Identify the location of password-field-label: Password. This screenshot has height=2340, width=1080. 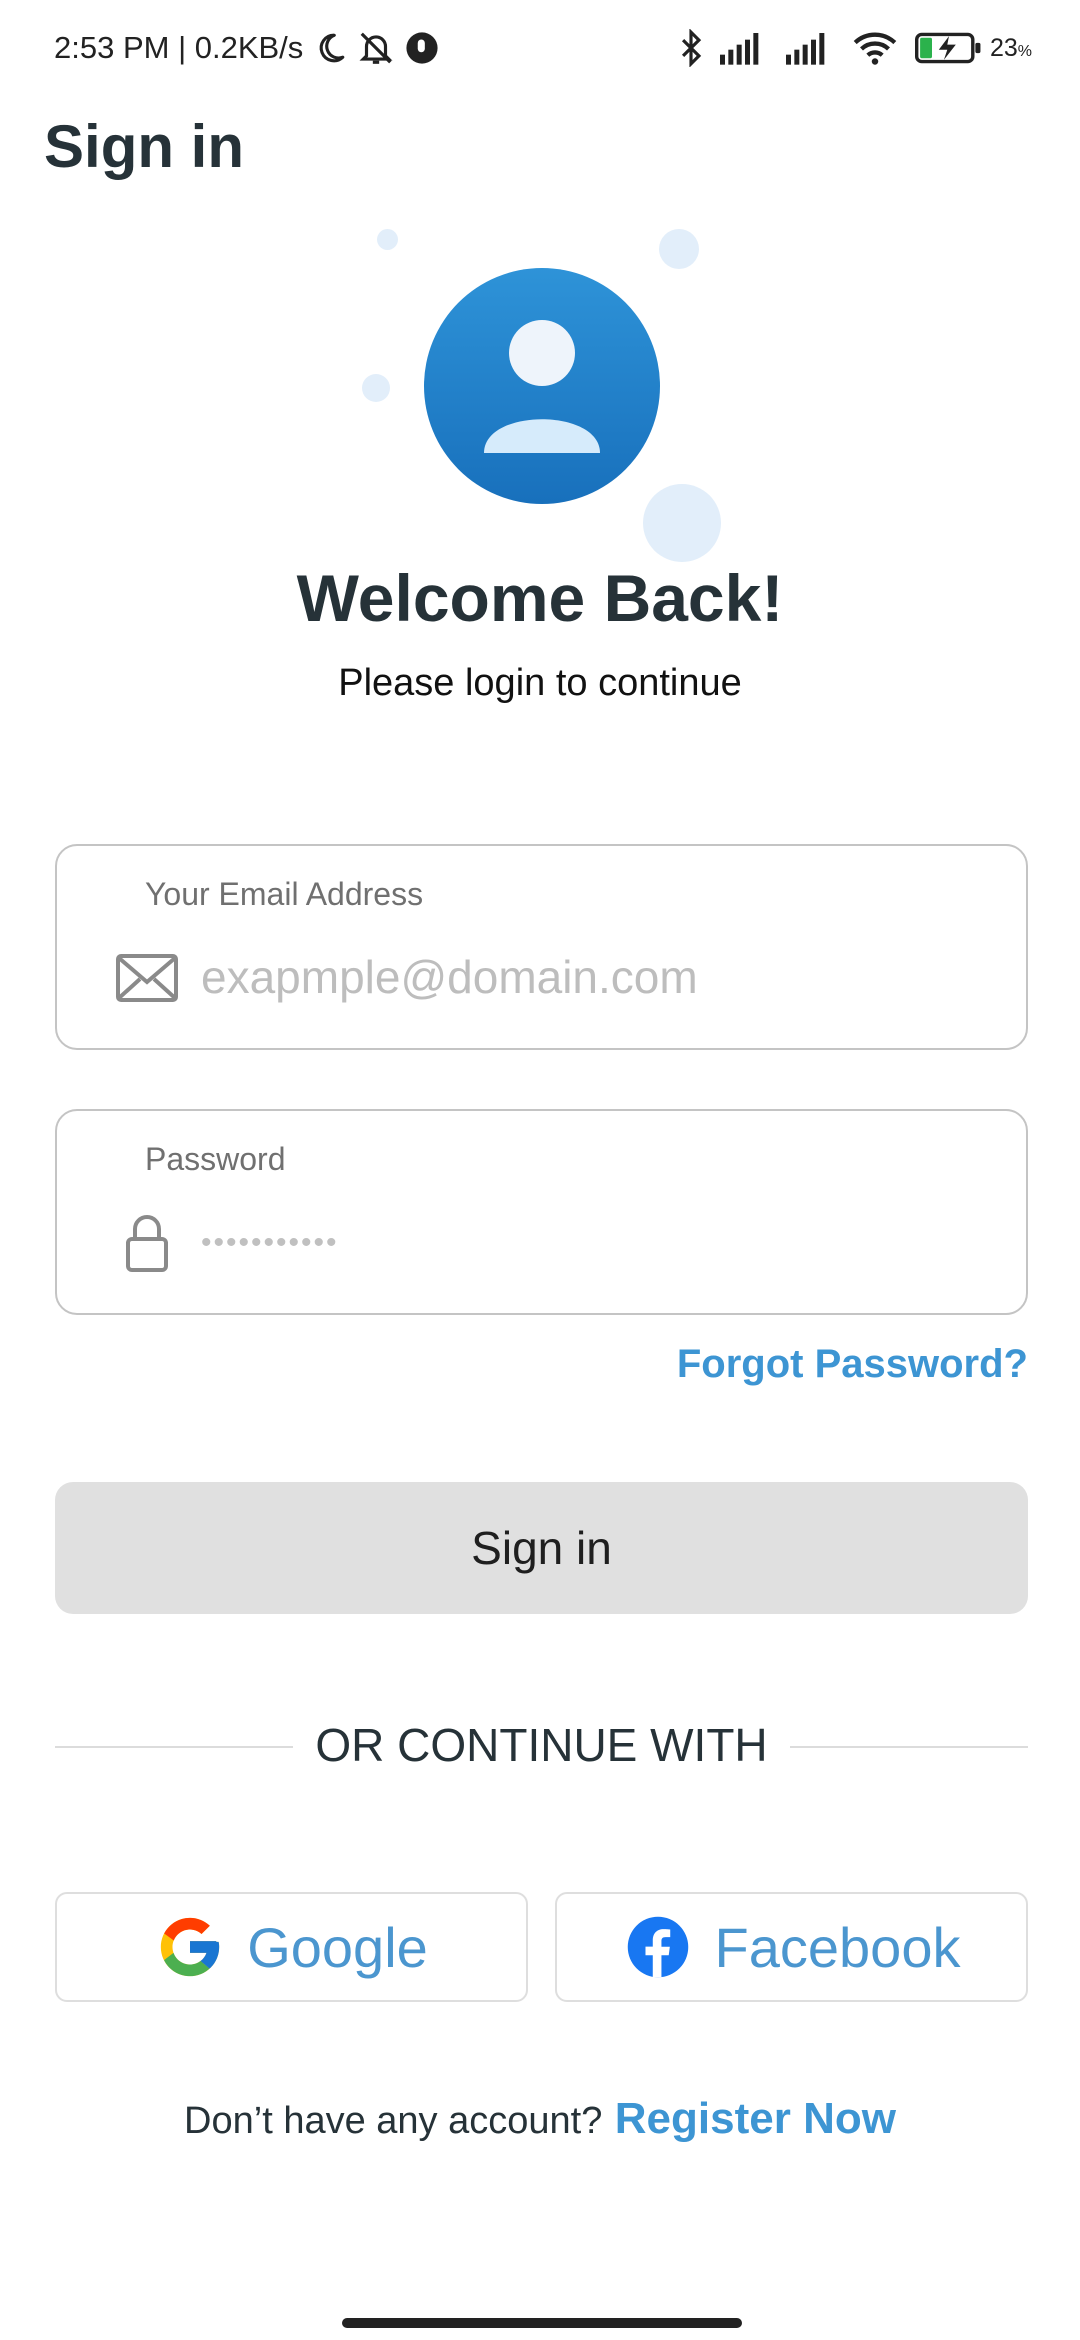
(215, 1159).